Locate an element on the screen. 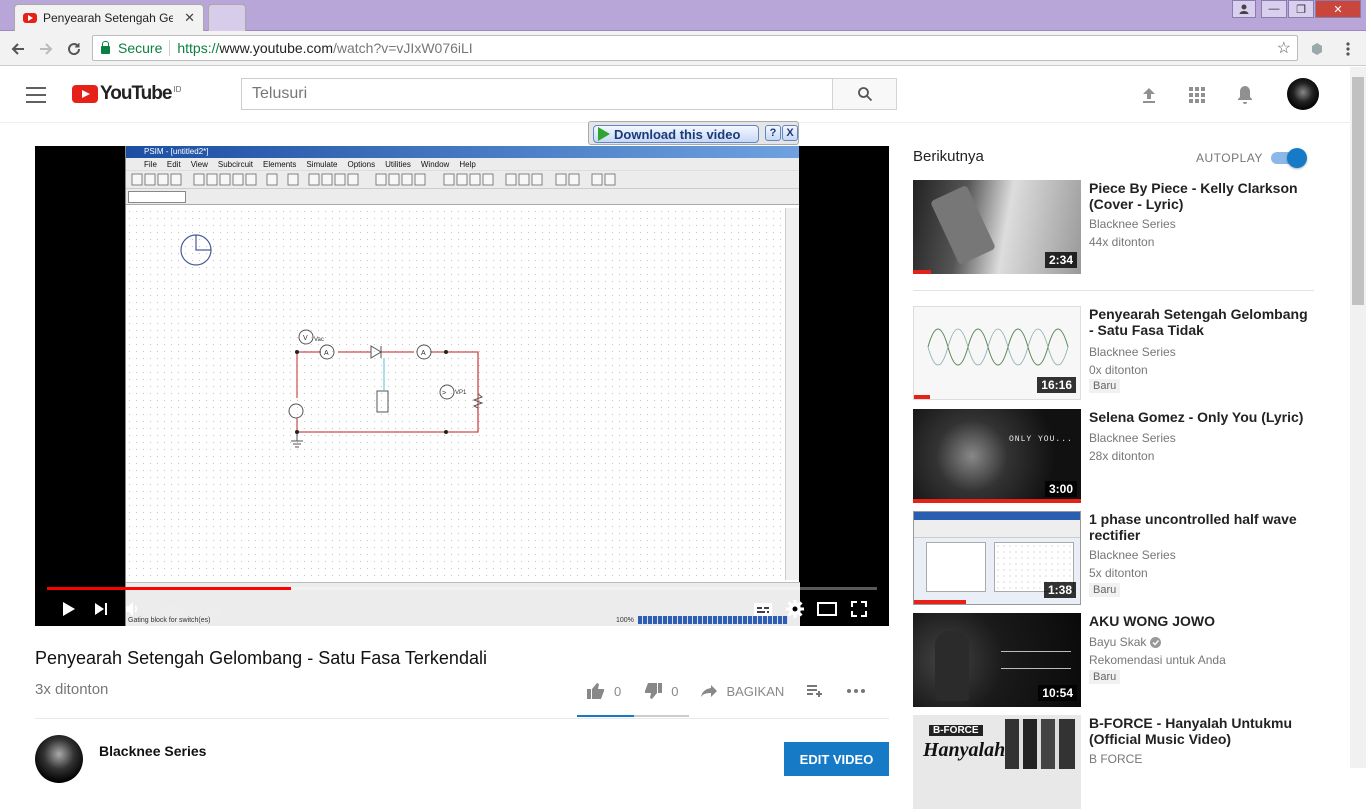 The height and width of the screenshot is (809, 1366). thumbs-down-icon is located at coordinates (654, 691).